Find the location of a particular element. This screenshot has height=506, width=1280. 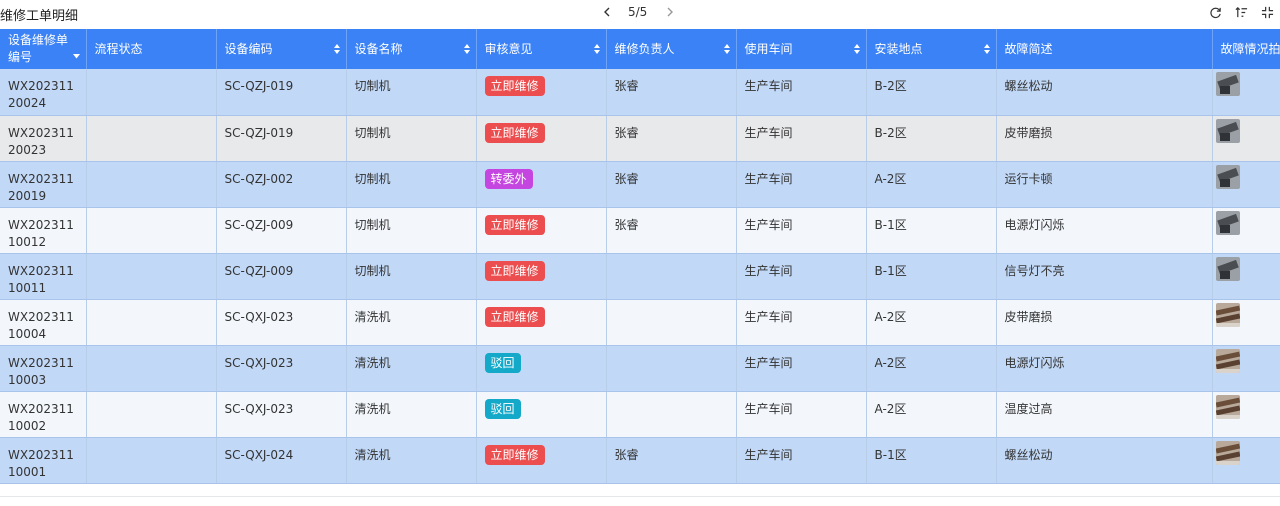

cell-location: B-1区 is located at coordinates (931, 460).